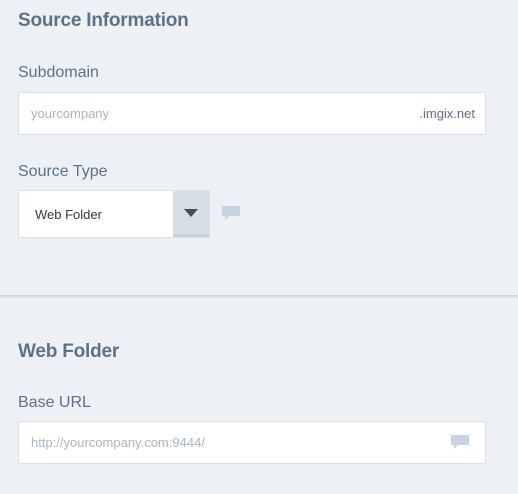 The height and width of the screenshot is (494, 518). Describe the element at coordinates (68, 214) in the screenshot. I see `source-type-selected-value: Web Folder` at that location.